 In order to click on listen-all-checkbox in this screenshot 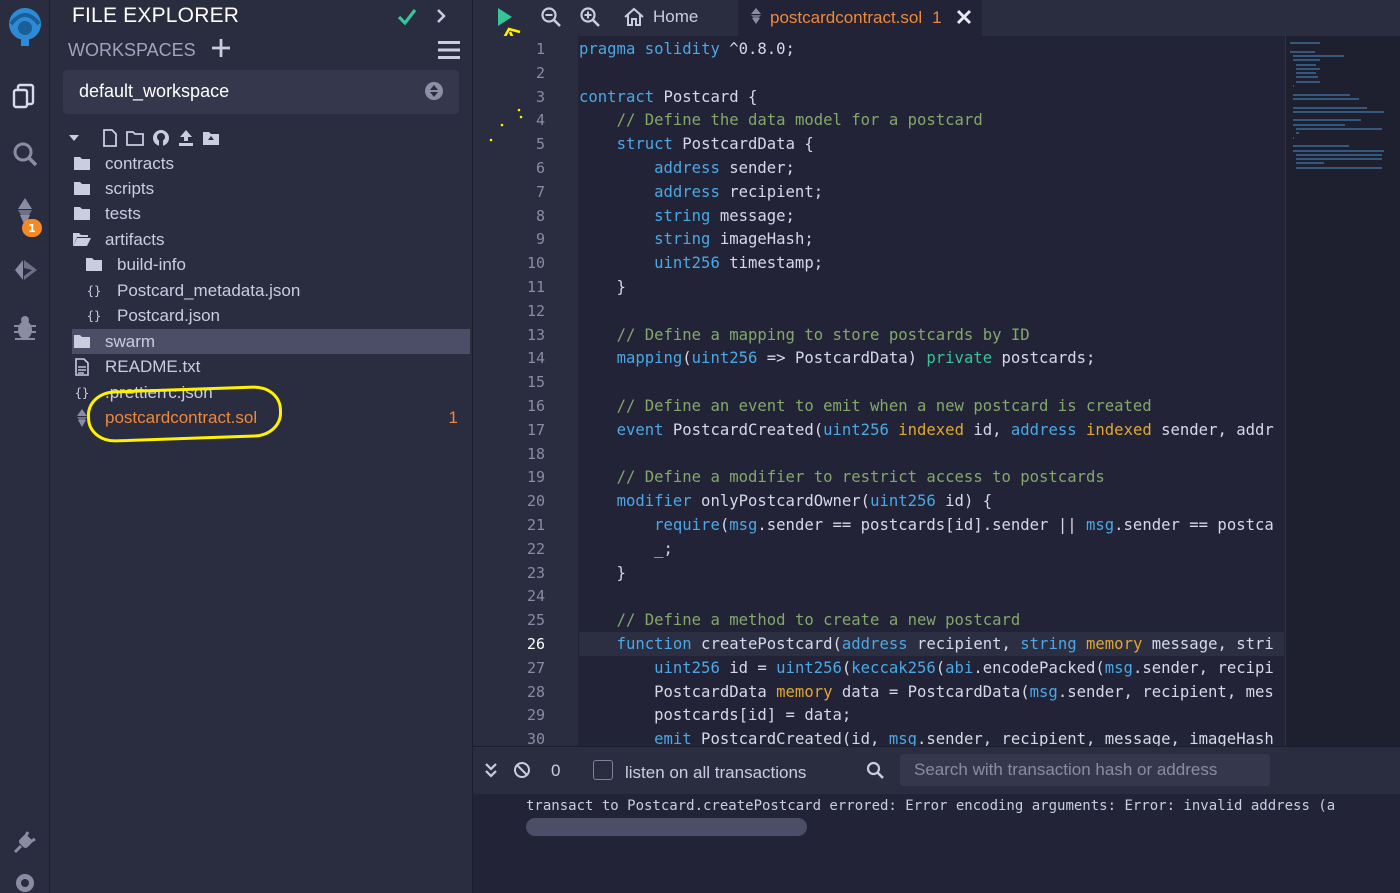, I will do `click(603, 770)`.